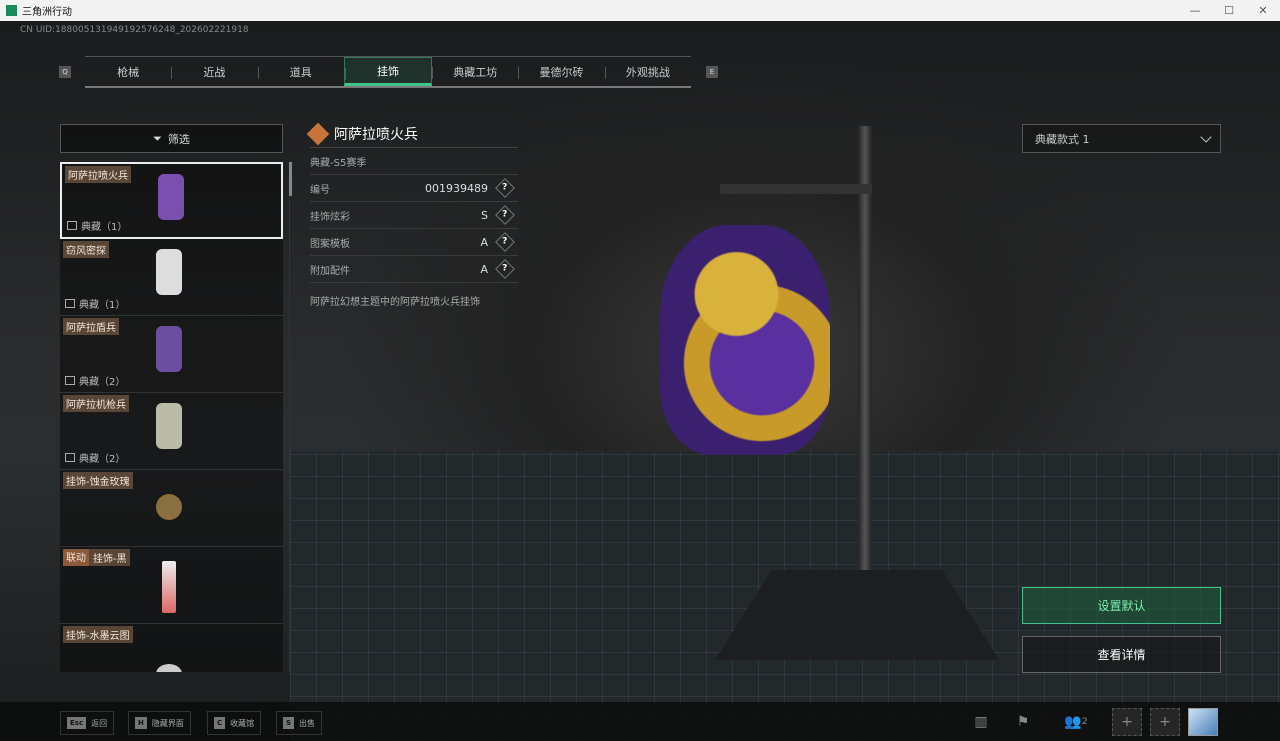 The image size is (1280, 741). I want to click on item-name: 挂饰-蚀金玫瑰, so click(98, 482).